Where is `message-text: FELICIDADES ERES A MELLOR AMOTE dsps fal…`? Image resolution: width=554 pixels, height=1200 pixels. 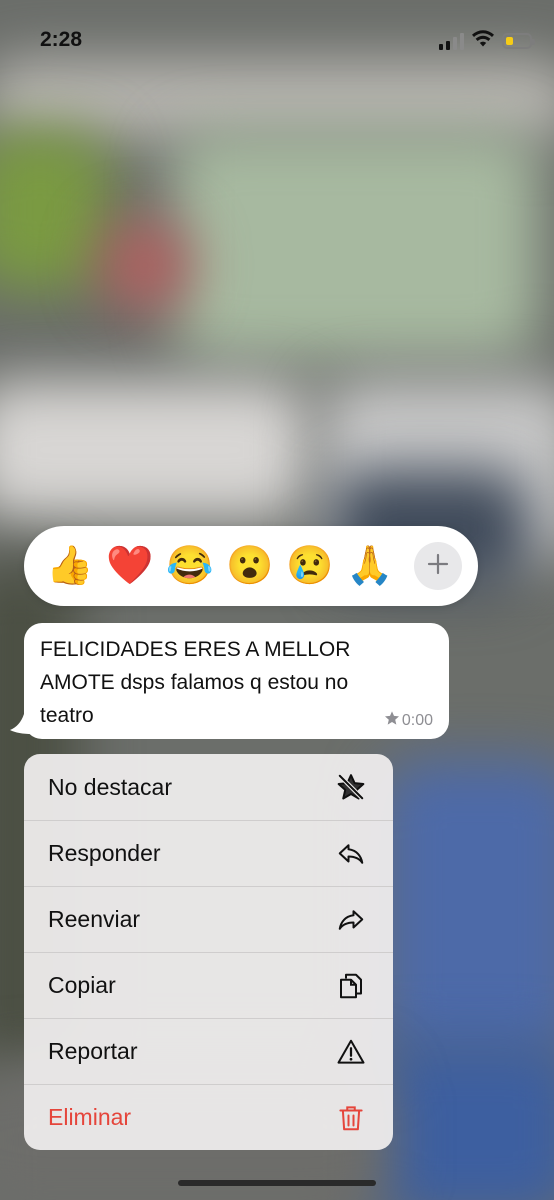 message-text: FELICIDADES ERES A MELLOR AMOTE dsps fal… is located at coordinates (195, 682).